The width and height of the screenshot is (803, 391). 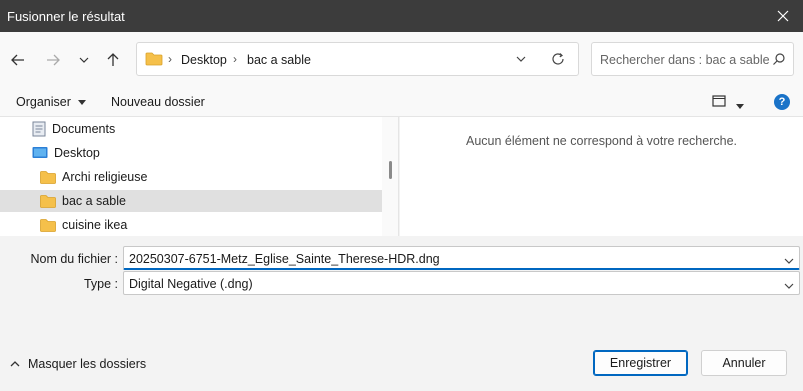 What do you see at coordinates (640, 363) in the screenshot?
I see `save-button: Enregistrer` at bounding box center [640, 363].